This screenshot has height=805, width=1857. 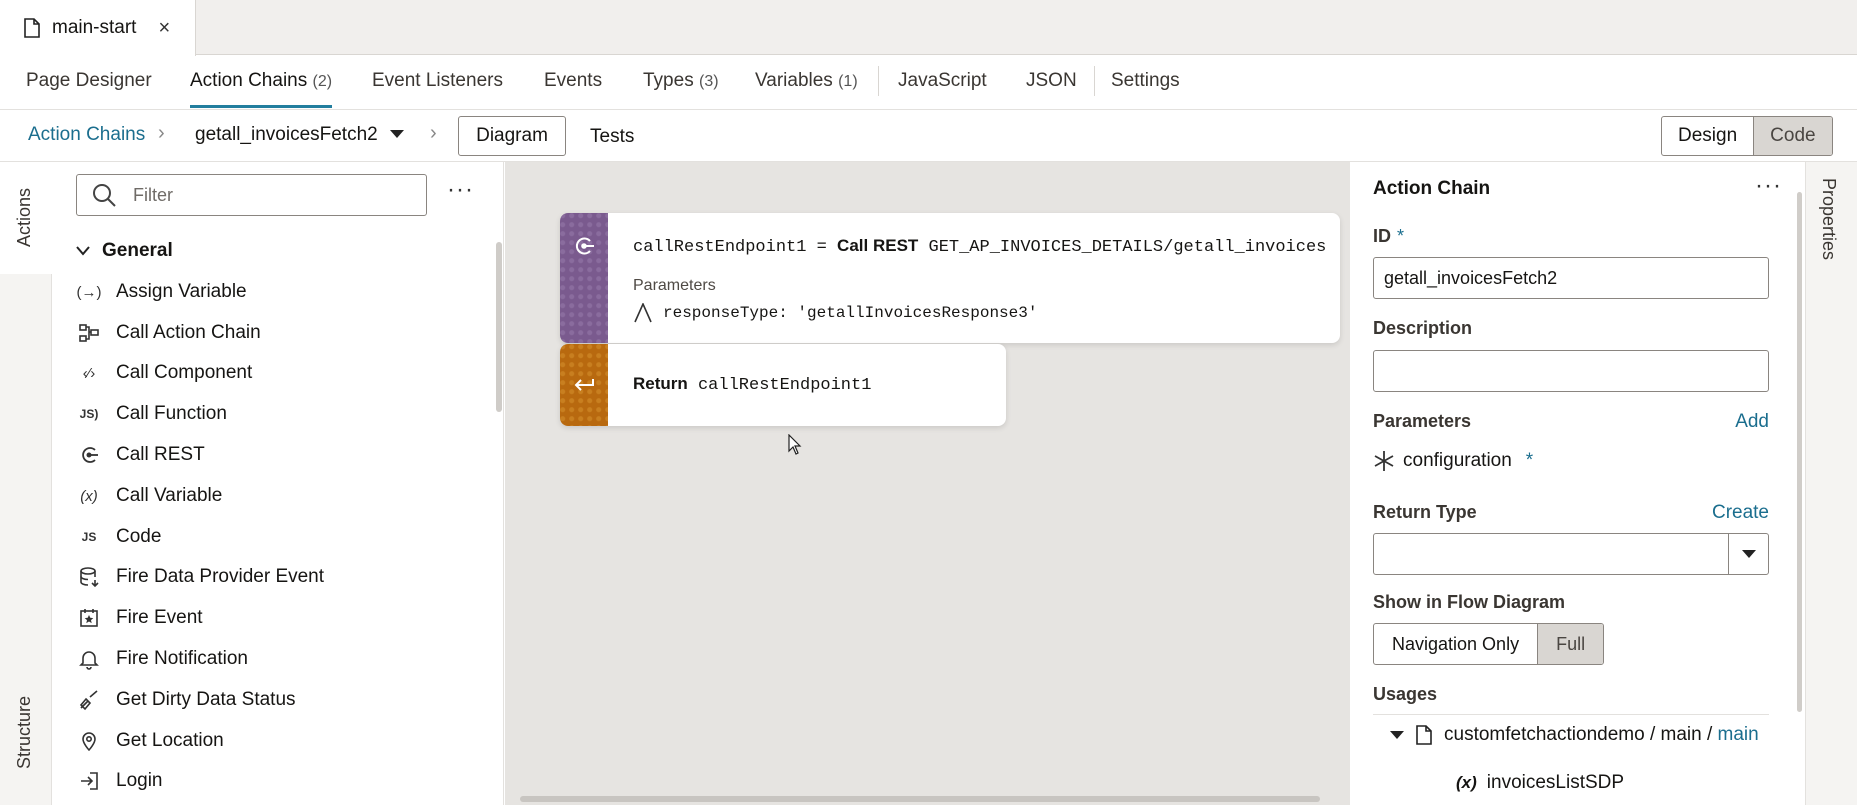 I want to click on search-icon, so click(x=104, y=195).